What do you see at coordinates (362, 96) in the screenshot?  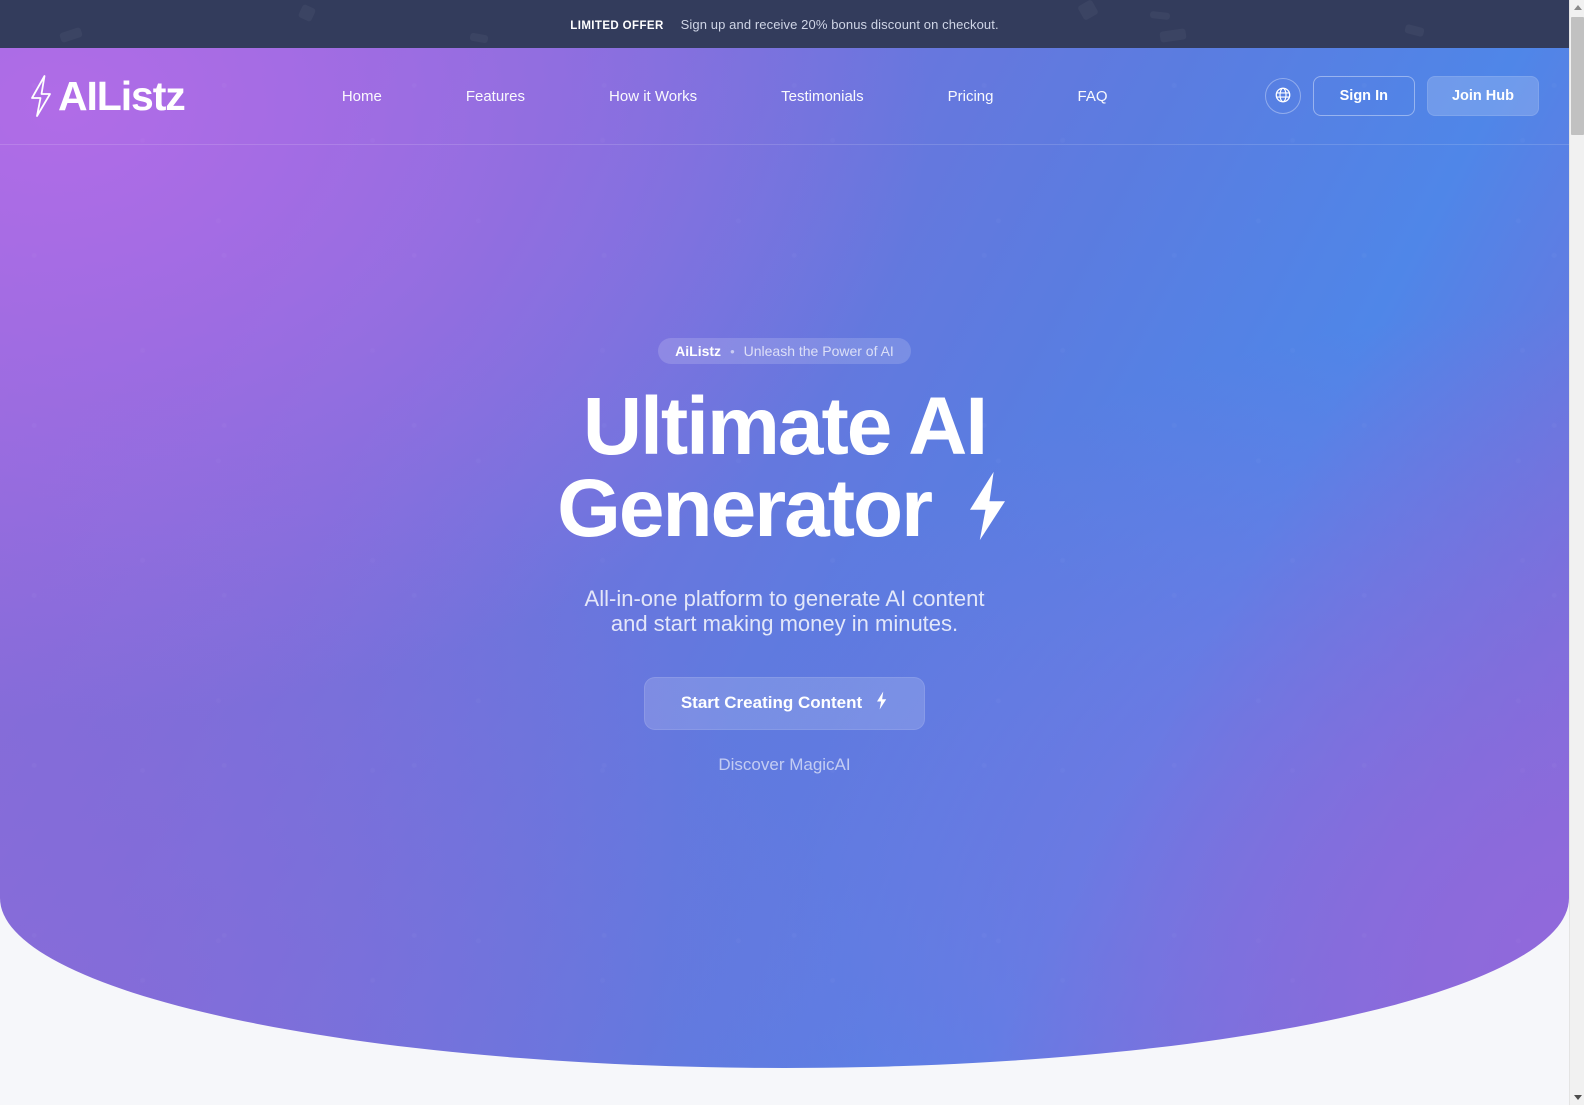 I see `nav-item-home: Home` at bounding box center [362, 96].